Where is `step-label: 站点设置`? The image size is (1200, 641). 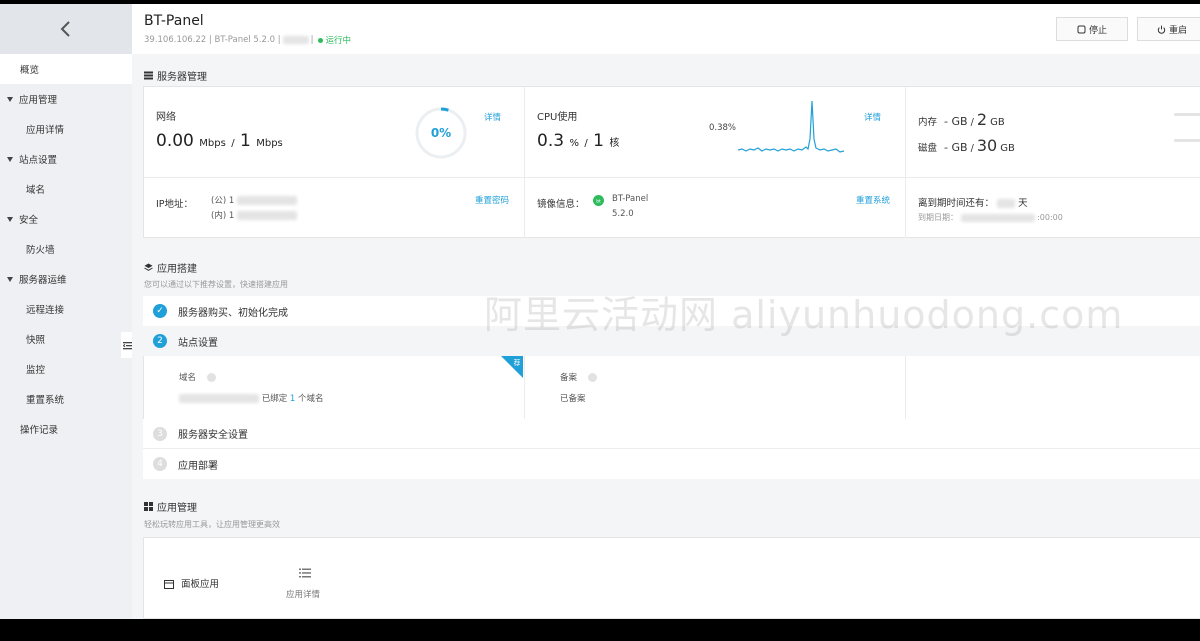 step-label: 站点设置 is located at coordinates (198, 343).